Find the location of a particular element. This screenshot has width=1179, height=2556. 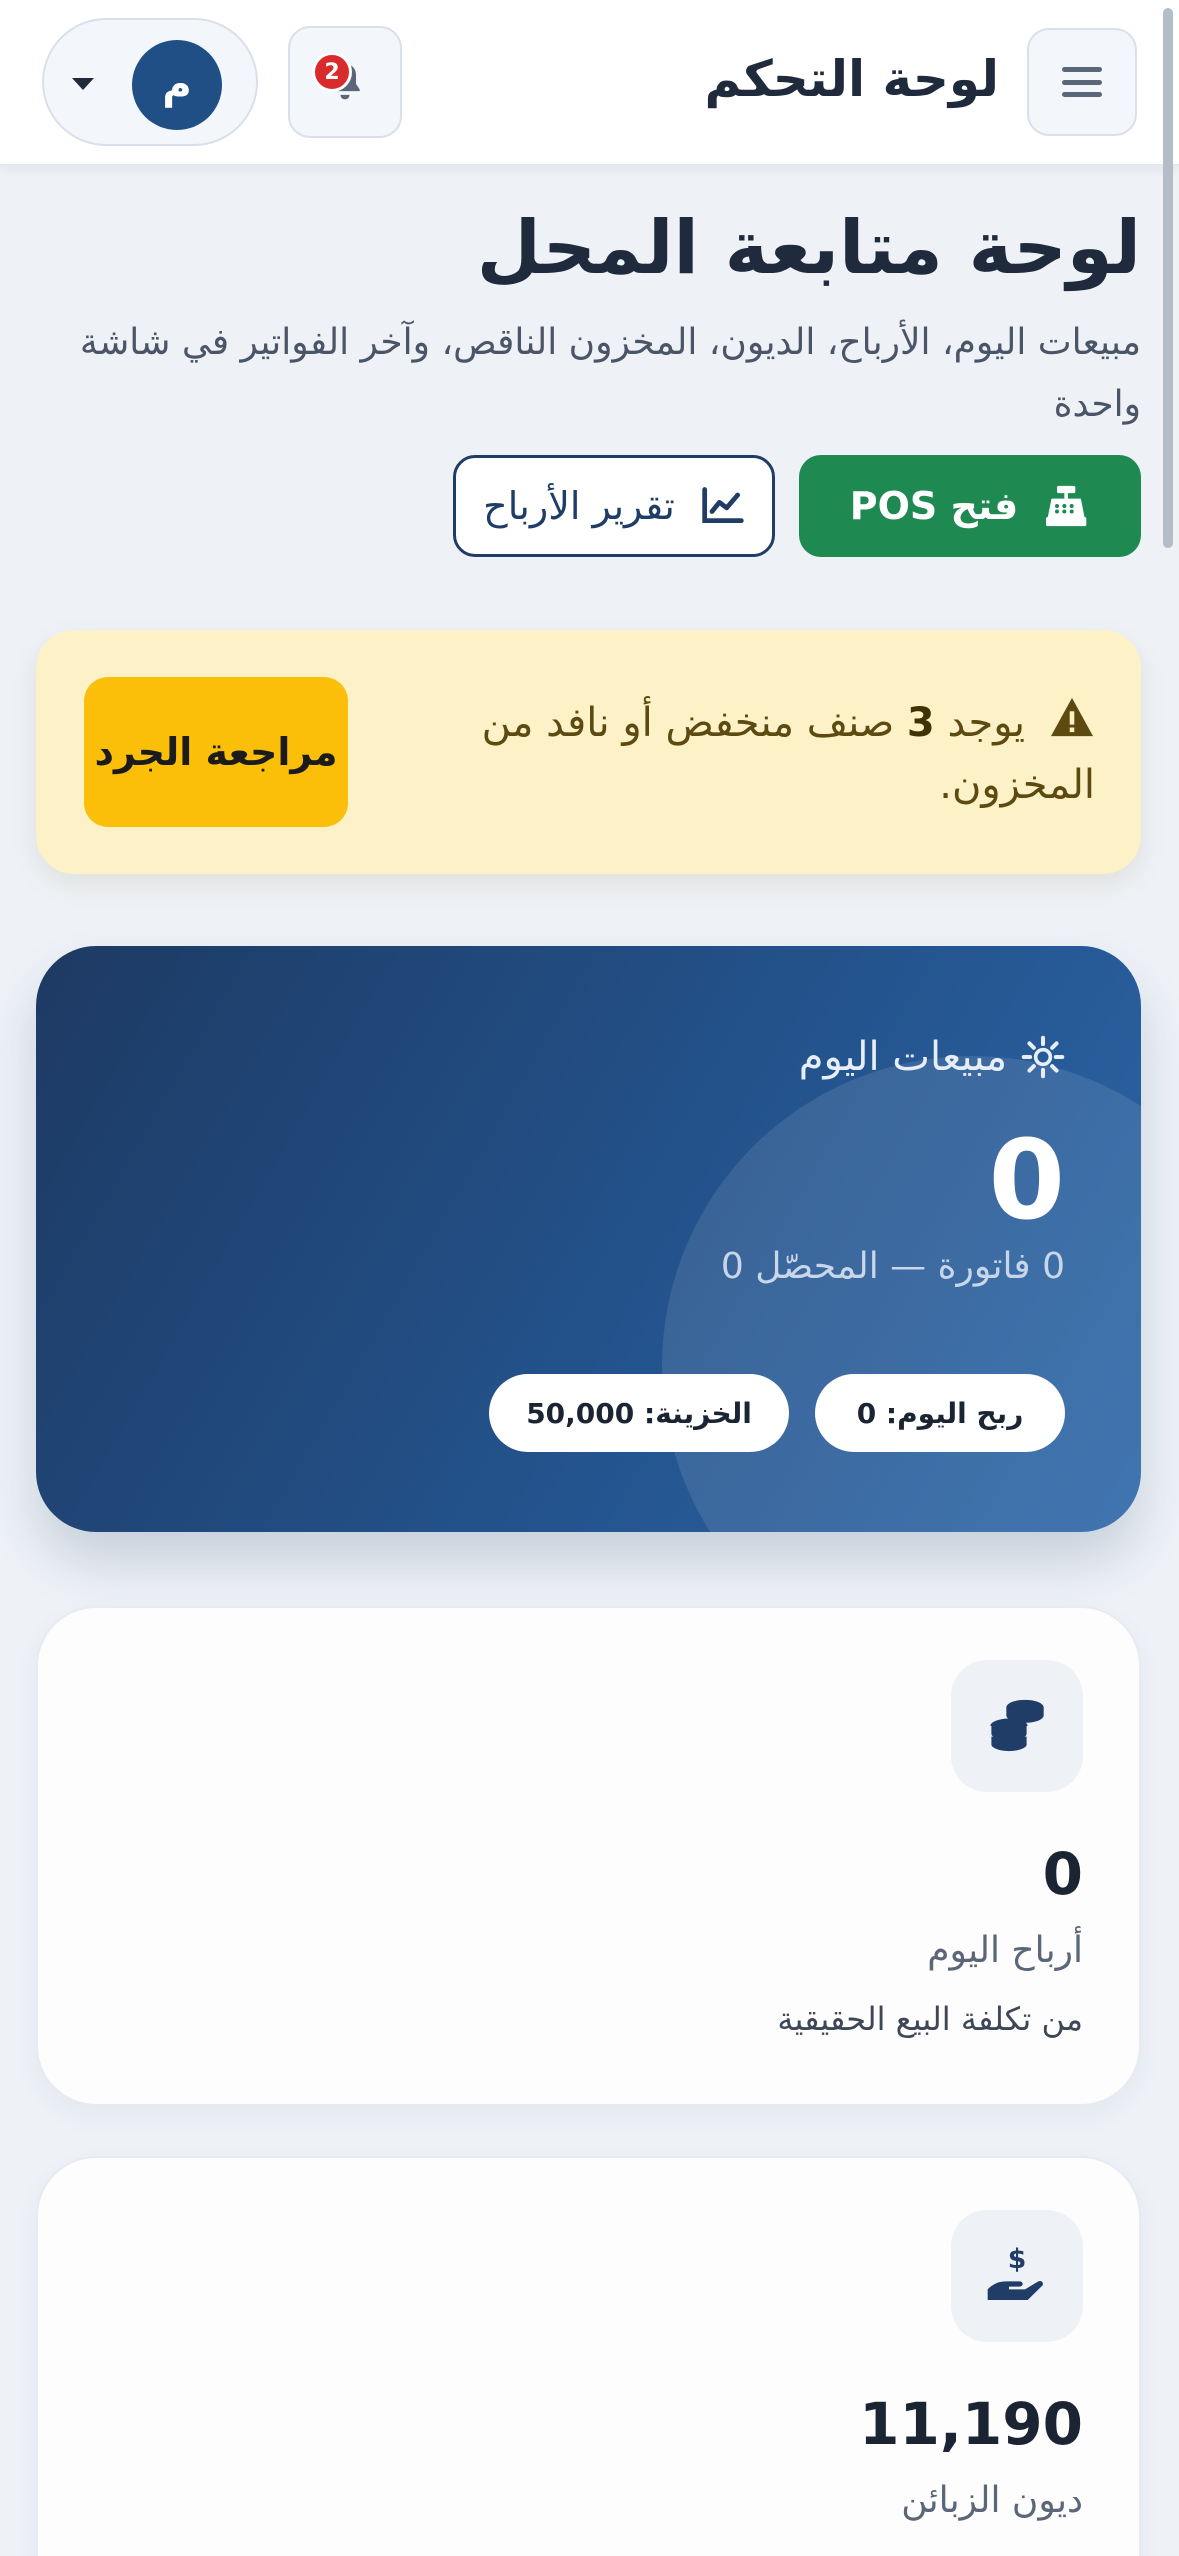

coins-icon is located at coordinates (1016, 1726).